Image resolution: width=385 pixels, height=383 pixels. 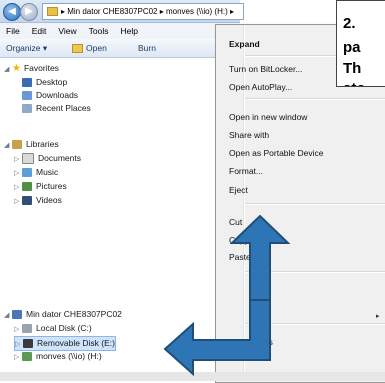 I want to click on annotation-arrows, so click(x=227, y=295).